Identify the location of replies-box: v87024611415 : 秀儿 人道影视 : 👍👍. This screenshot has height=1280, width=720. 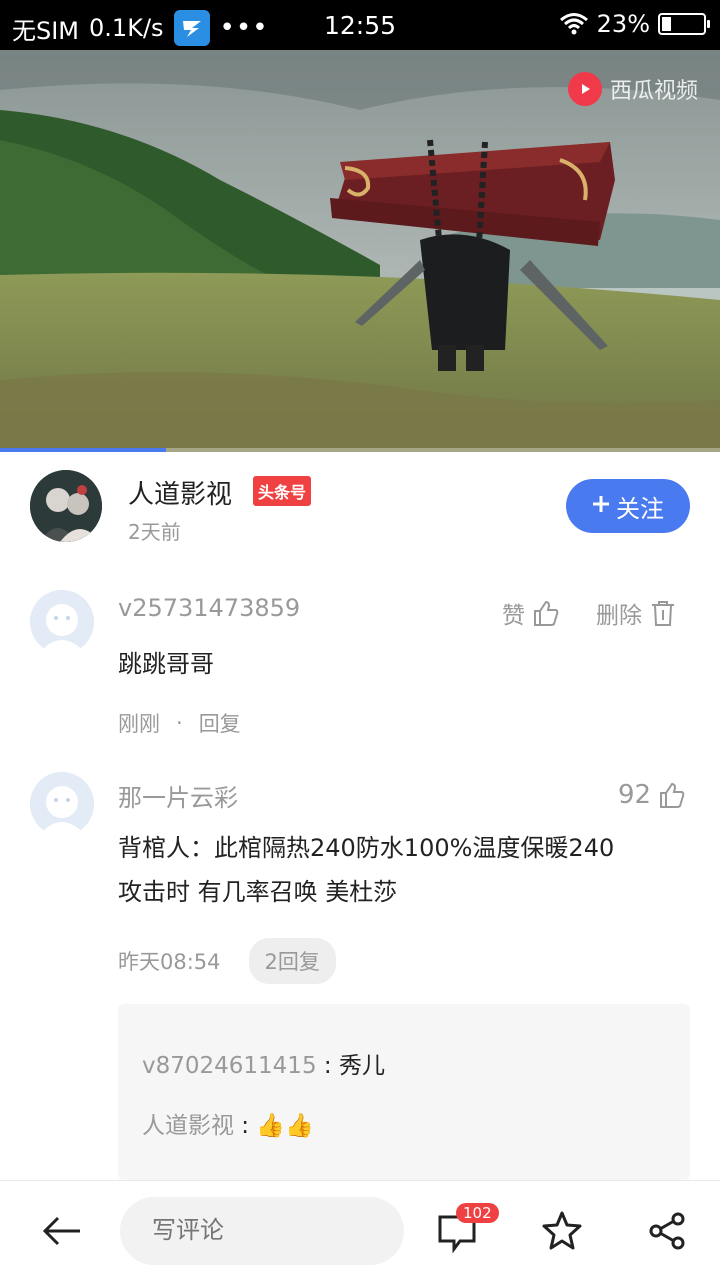
(404, 1092).